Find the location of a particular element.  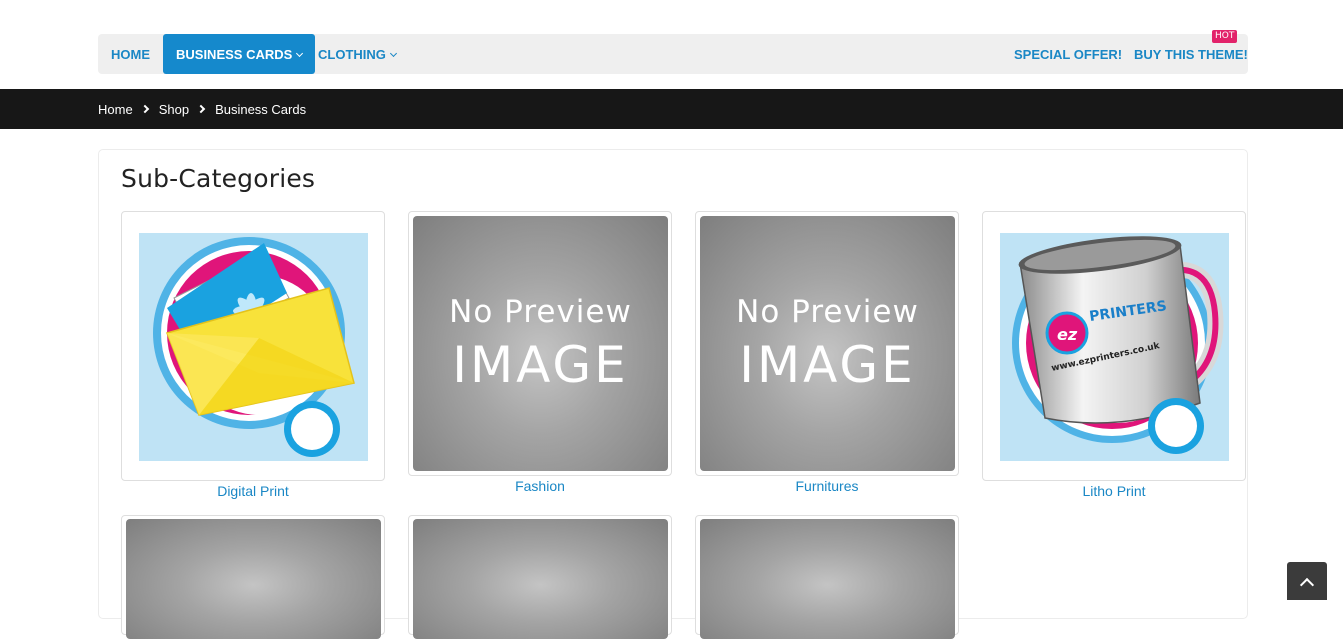

envelope-business-card-image is located at coordinates (253, 347).